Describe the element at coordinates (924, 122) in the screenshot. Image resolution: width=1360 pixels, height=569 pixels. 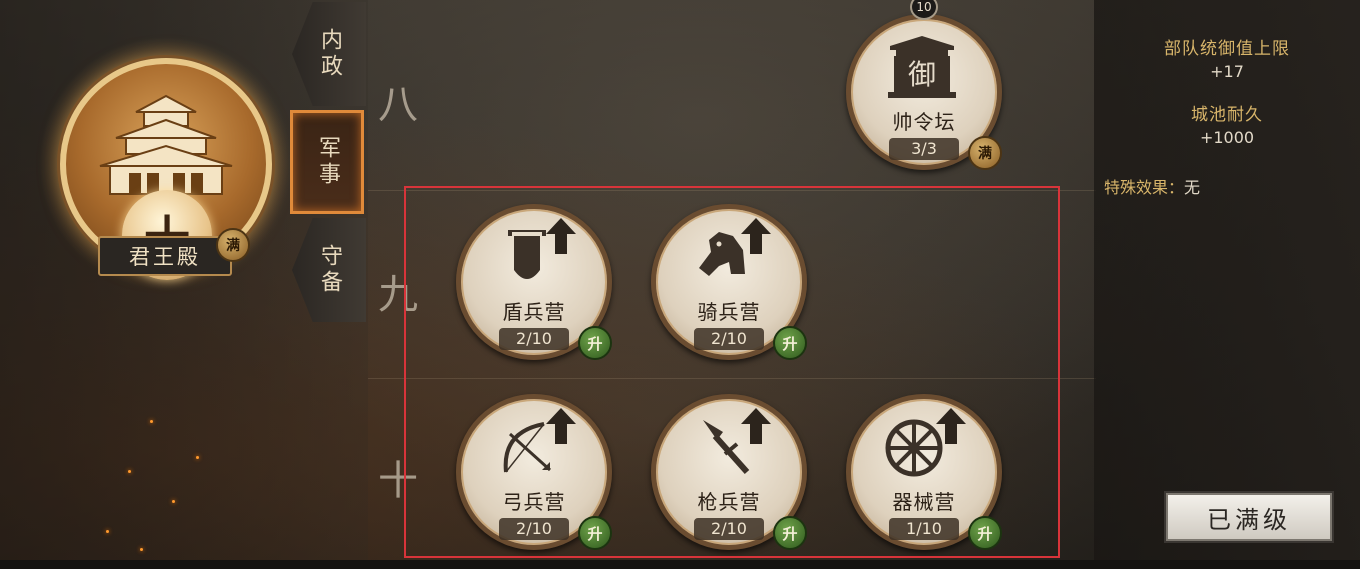
I see `building-name: 帅令坛` at that location.